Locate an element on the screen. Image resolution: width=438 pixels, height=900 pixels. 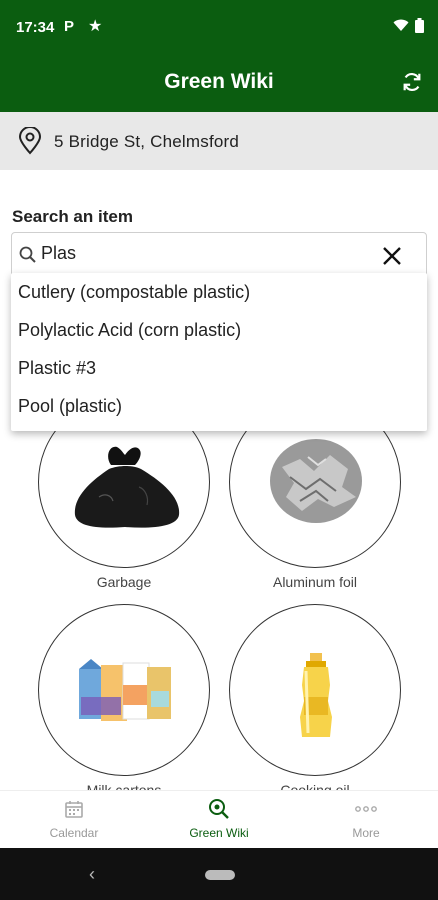
calendar-icon is located at coordinates (74, 809).